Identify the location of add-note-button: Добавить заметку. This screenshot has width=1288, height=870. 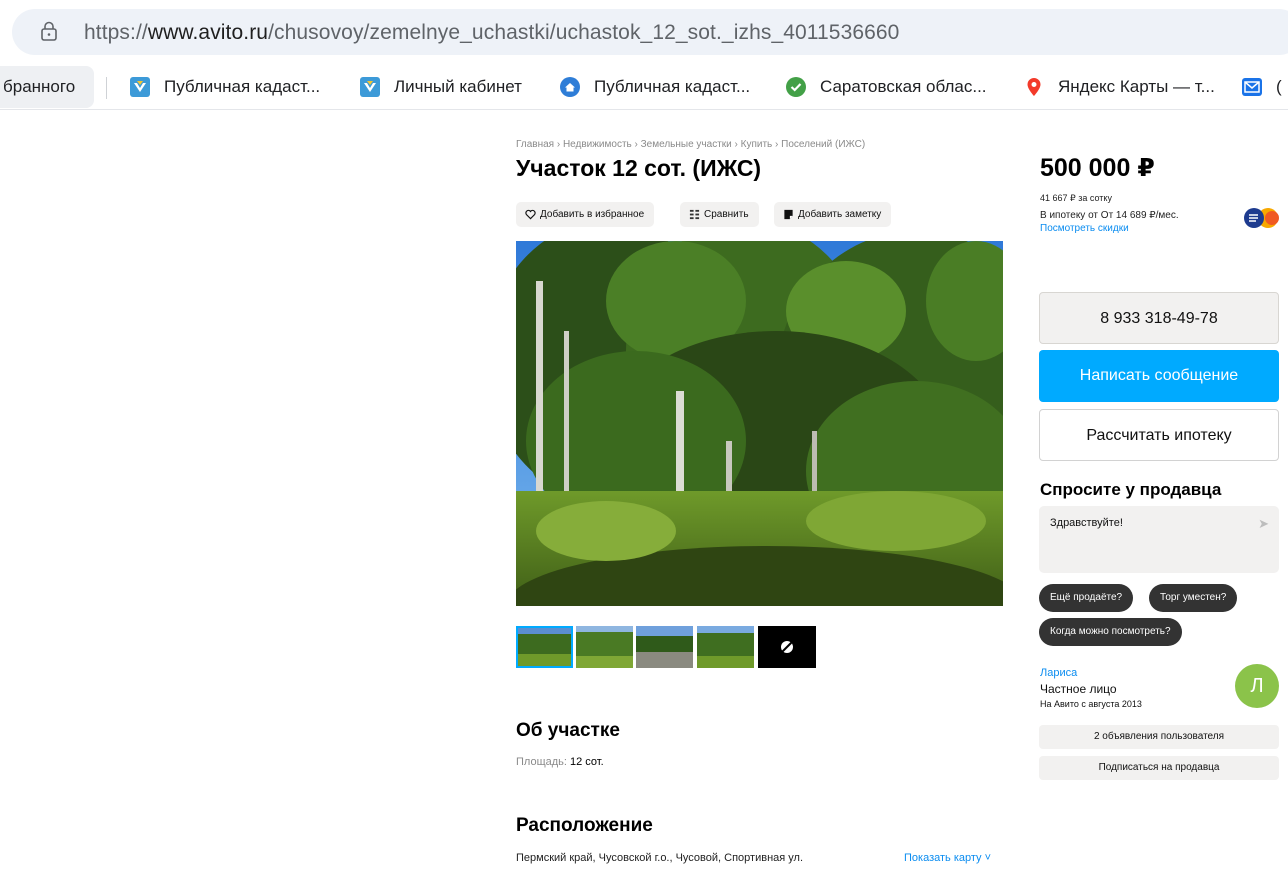
(833, 214).